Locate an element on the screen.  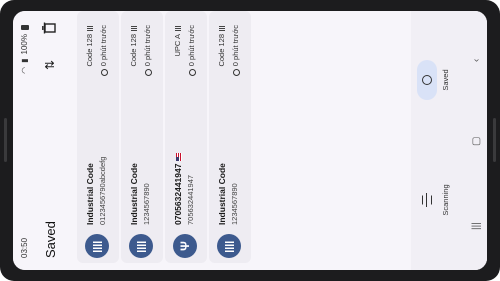
status-time: 03:50 is located at coordinates (24, 247).